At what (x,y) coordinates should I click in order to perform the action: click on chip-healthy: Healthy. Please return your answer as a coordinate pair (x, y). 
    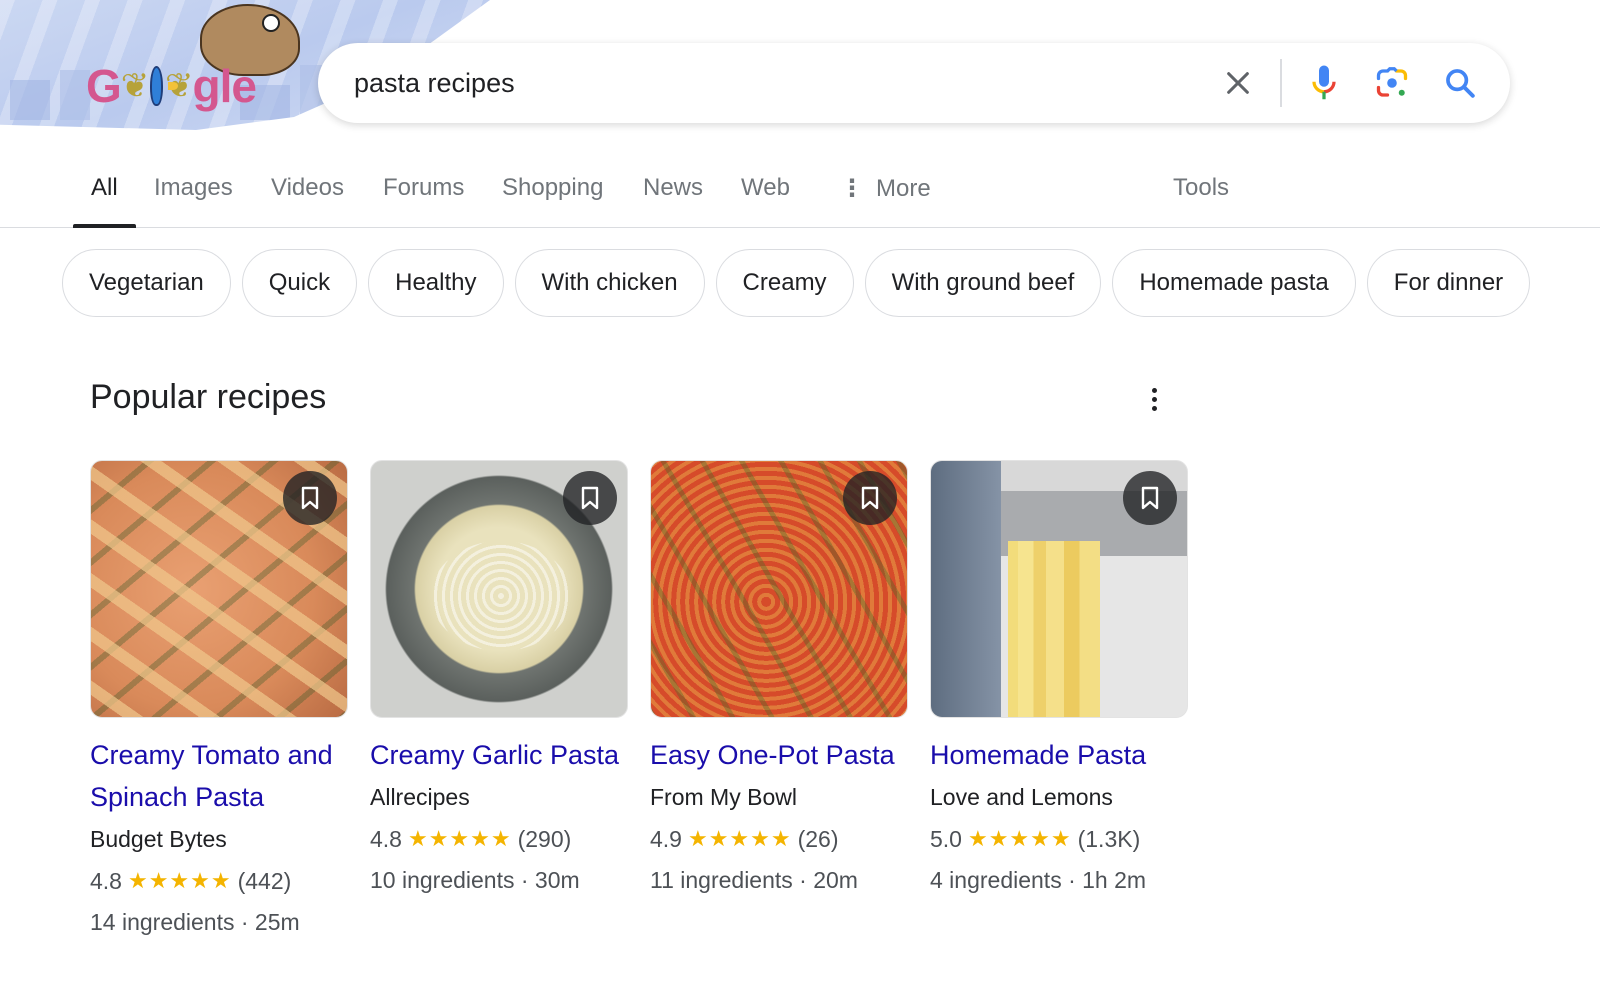
    Looking at the image, I should click on (436, 283).